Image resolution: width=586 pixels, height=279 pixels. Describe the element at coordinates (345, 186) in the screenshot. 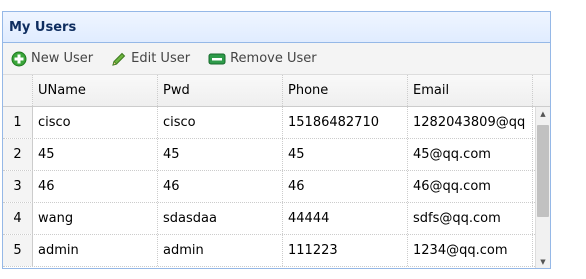

I see `cell-phone: 46` at that location.